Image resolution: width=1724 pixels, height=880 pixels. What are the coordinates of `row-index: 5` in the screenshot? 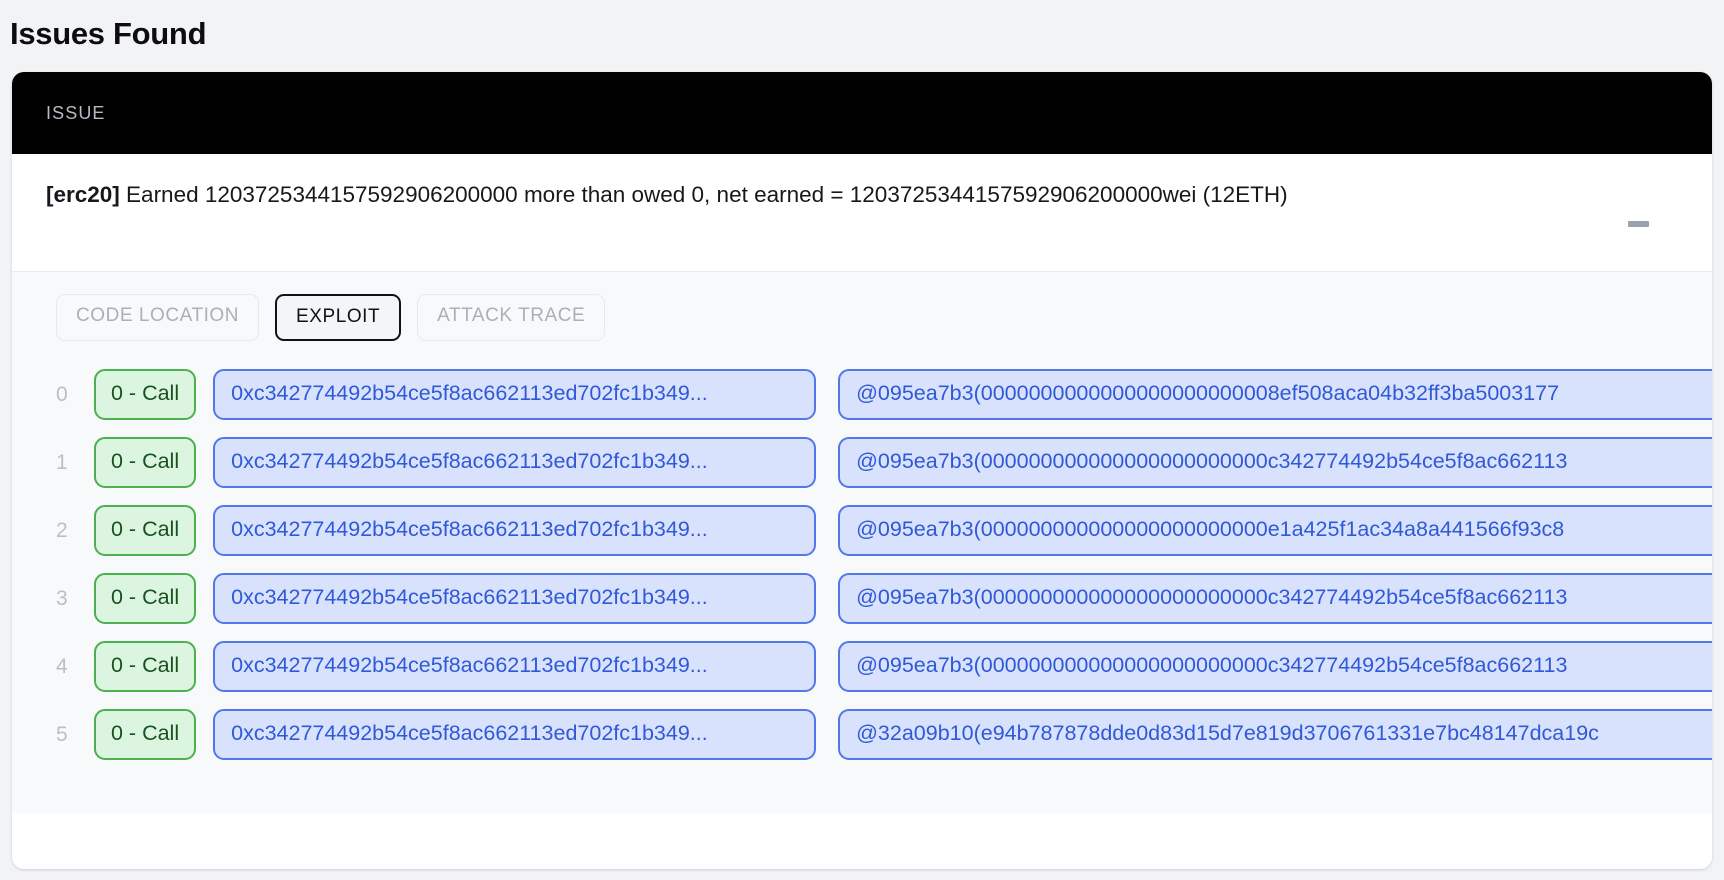 It's located at (62, 734).